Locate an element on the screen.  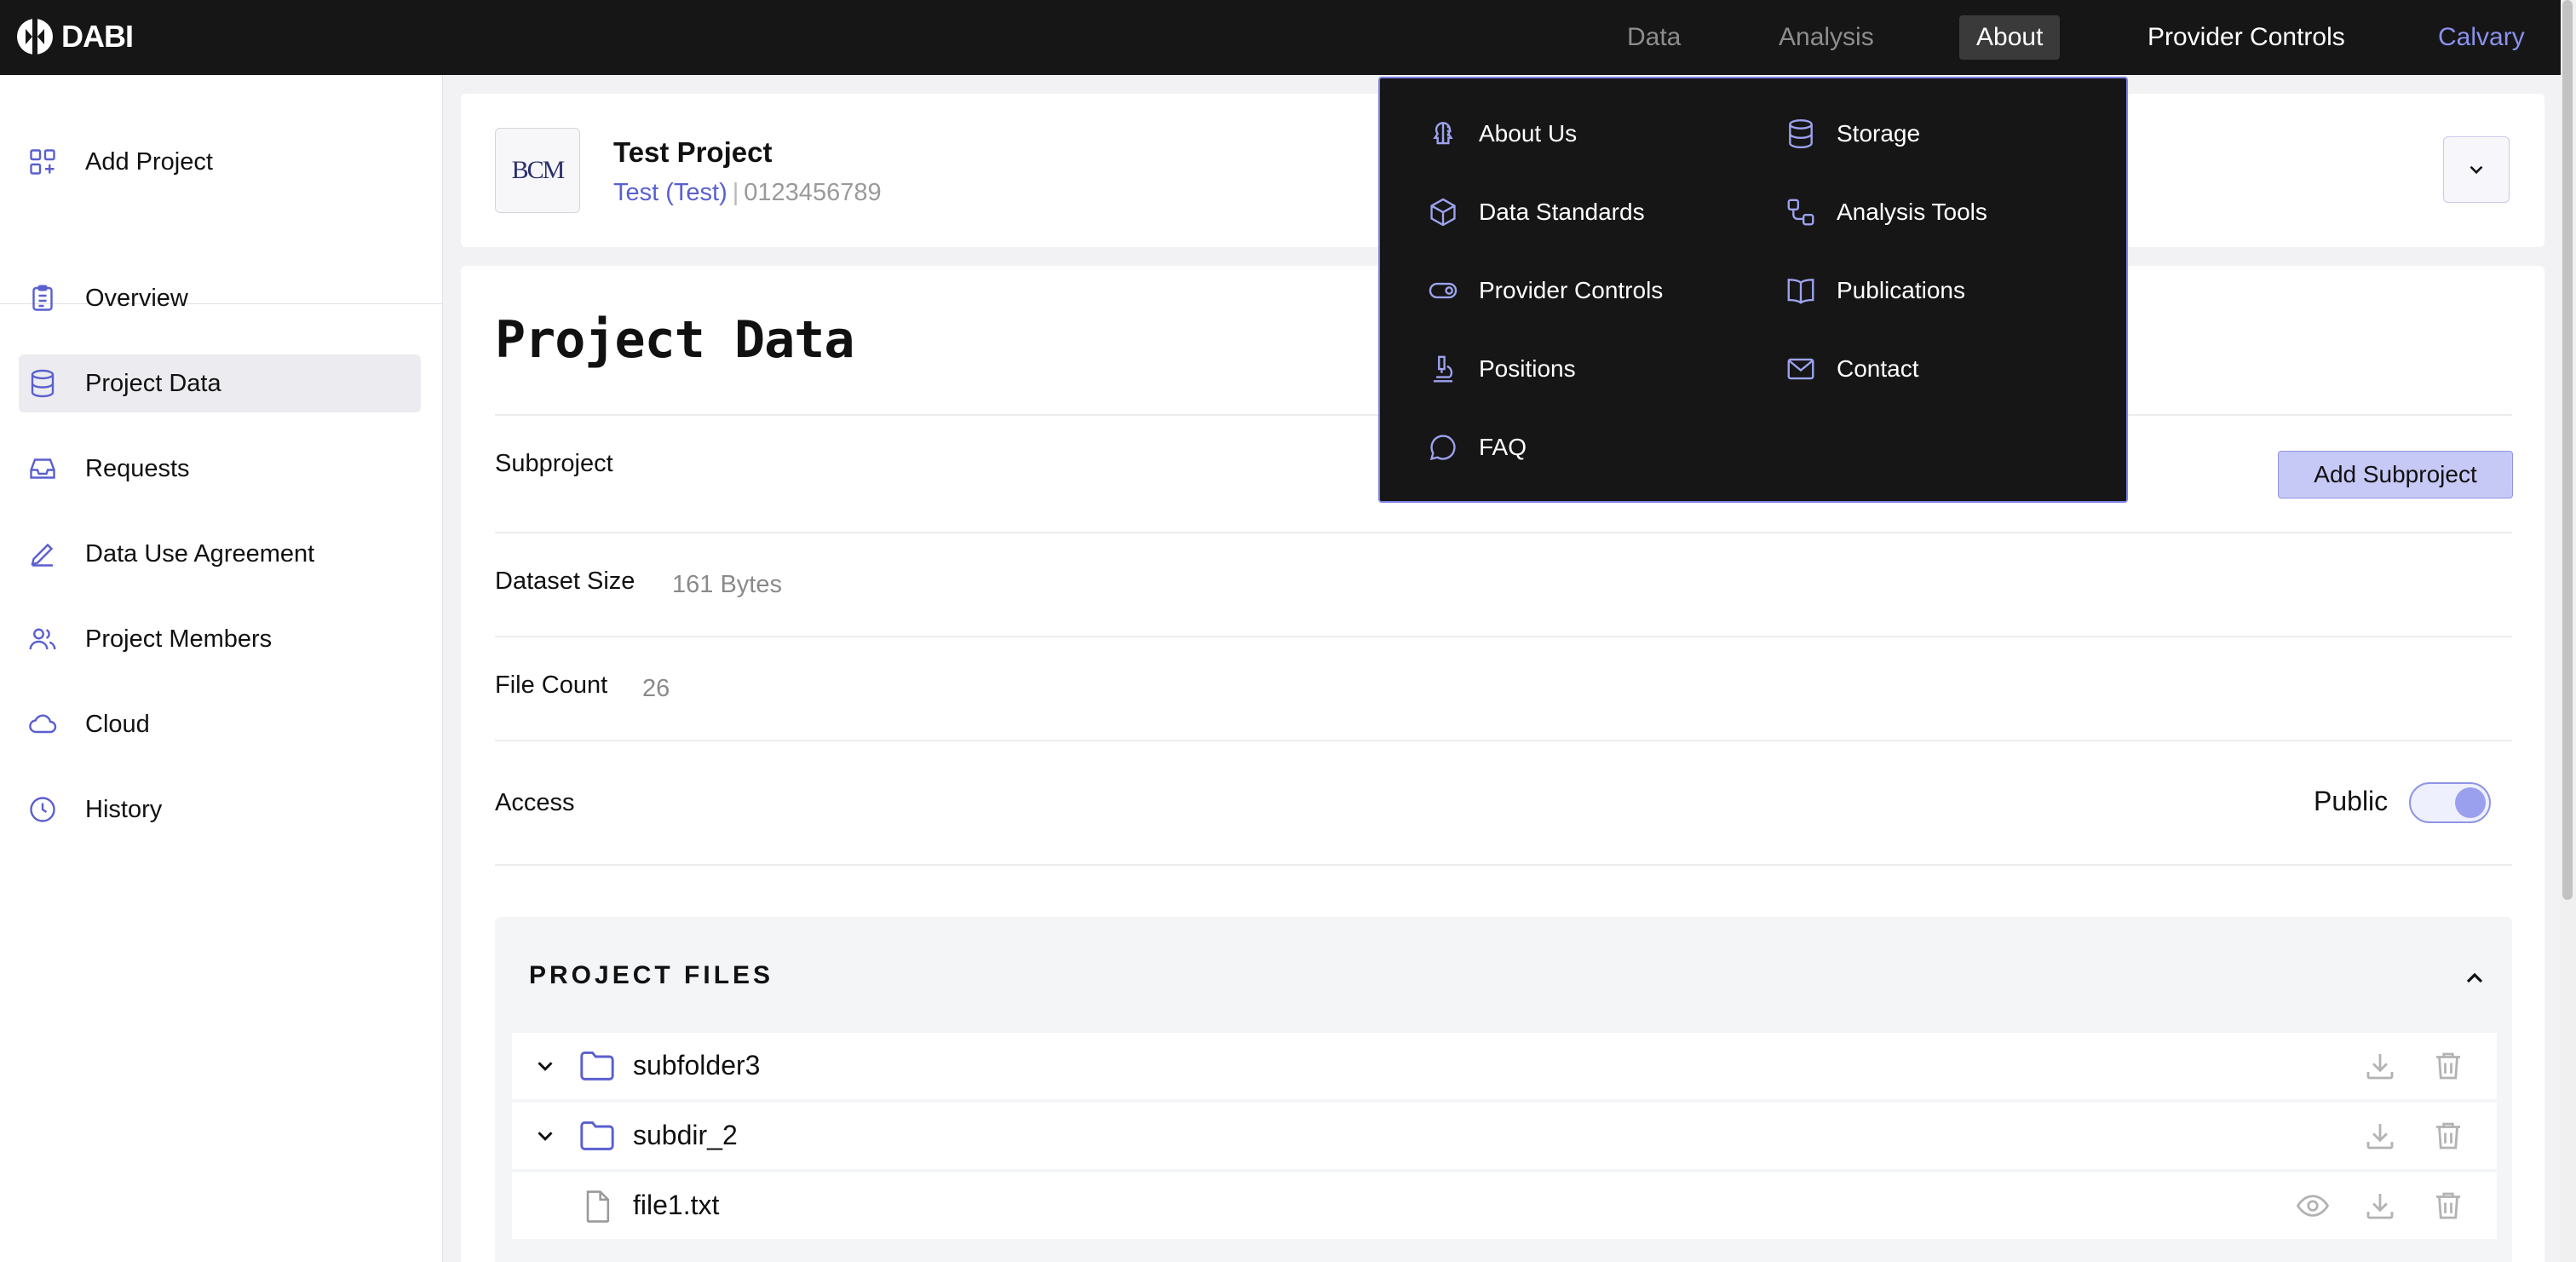
chevron-up-icon is located at coordinates (2475, 977).